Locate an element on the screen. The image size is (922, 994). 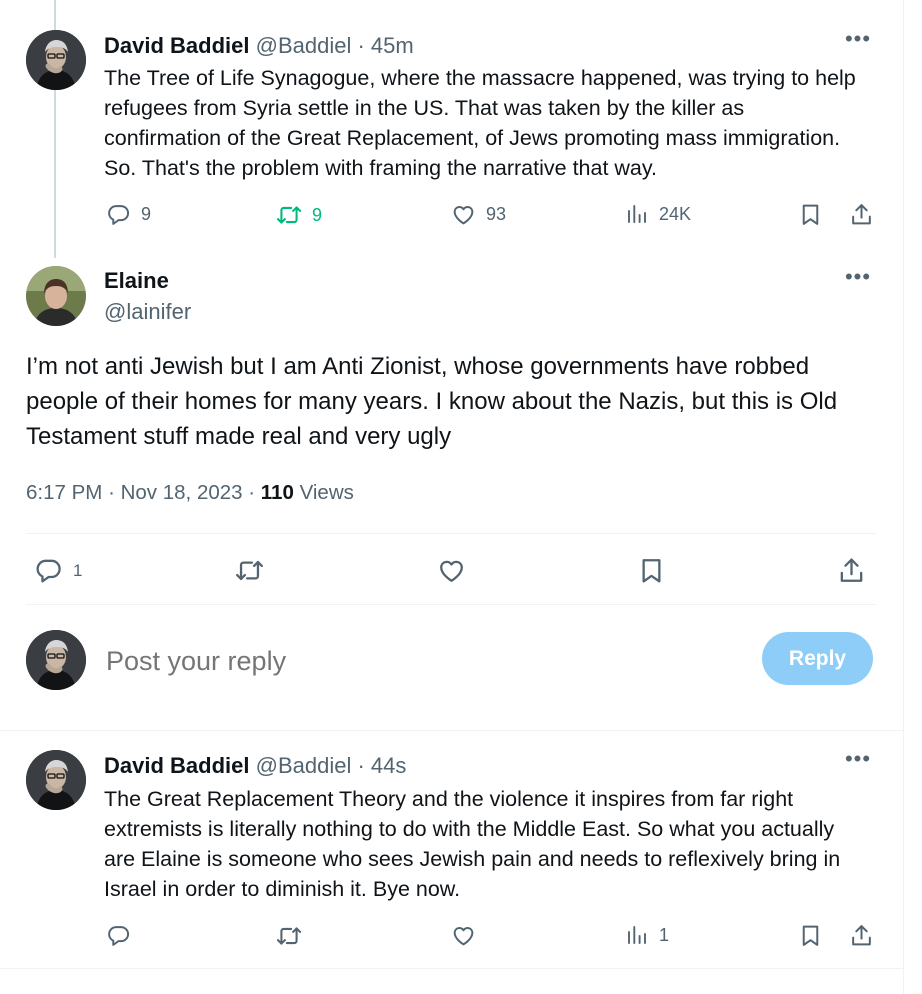
reply-button is located at coordinates (118, 935).